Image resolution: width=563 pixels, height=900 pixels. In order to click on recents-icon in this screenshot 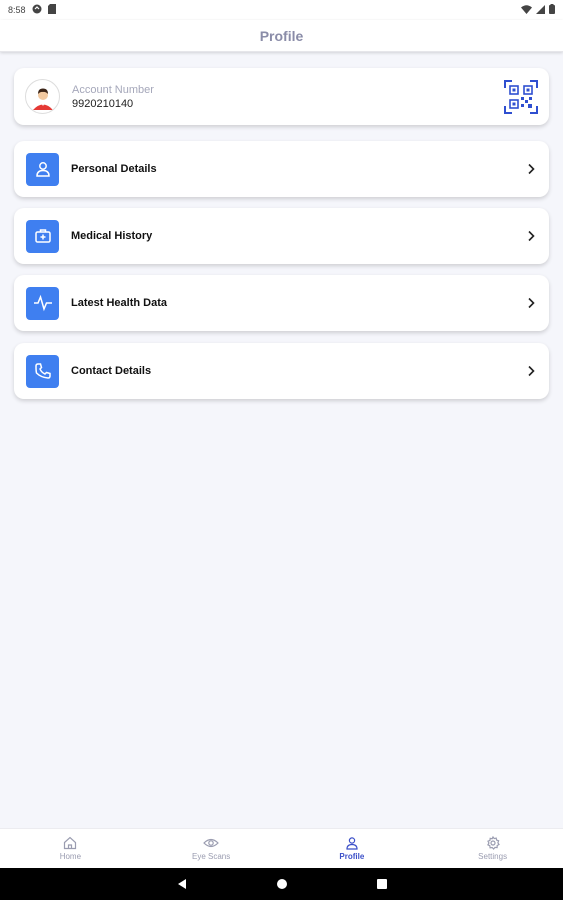, I will do `click(382, 884)`.